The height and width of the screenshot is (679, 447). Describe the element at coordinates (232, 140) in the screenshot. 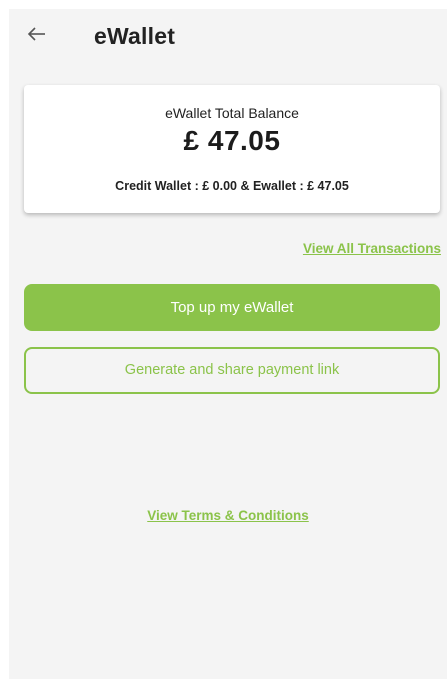

I see `balance-amount: £ 47.05` at that location.